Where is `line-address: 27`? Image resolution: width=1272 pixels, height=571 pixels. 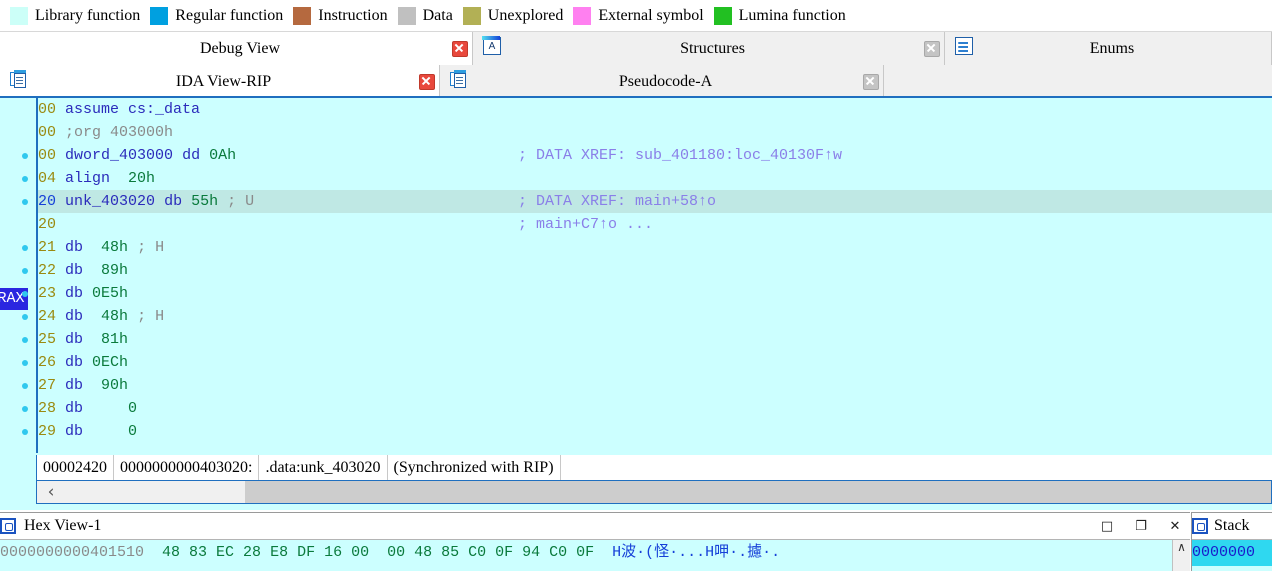
line-address: 27 is located at coordinates (47, 385).